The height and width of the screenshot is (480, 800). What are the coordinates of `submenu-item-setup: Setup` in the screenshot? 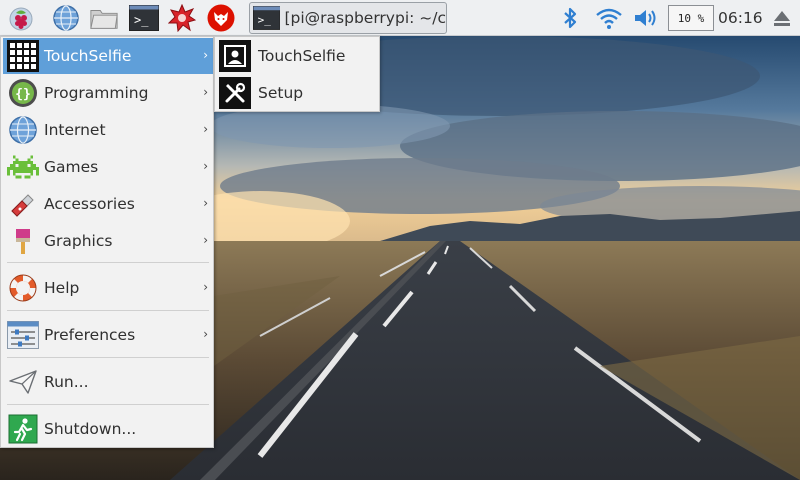 It's located at (297, 93).